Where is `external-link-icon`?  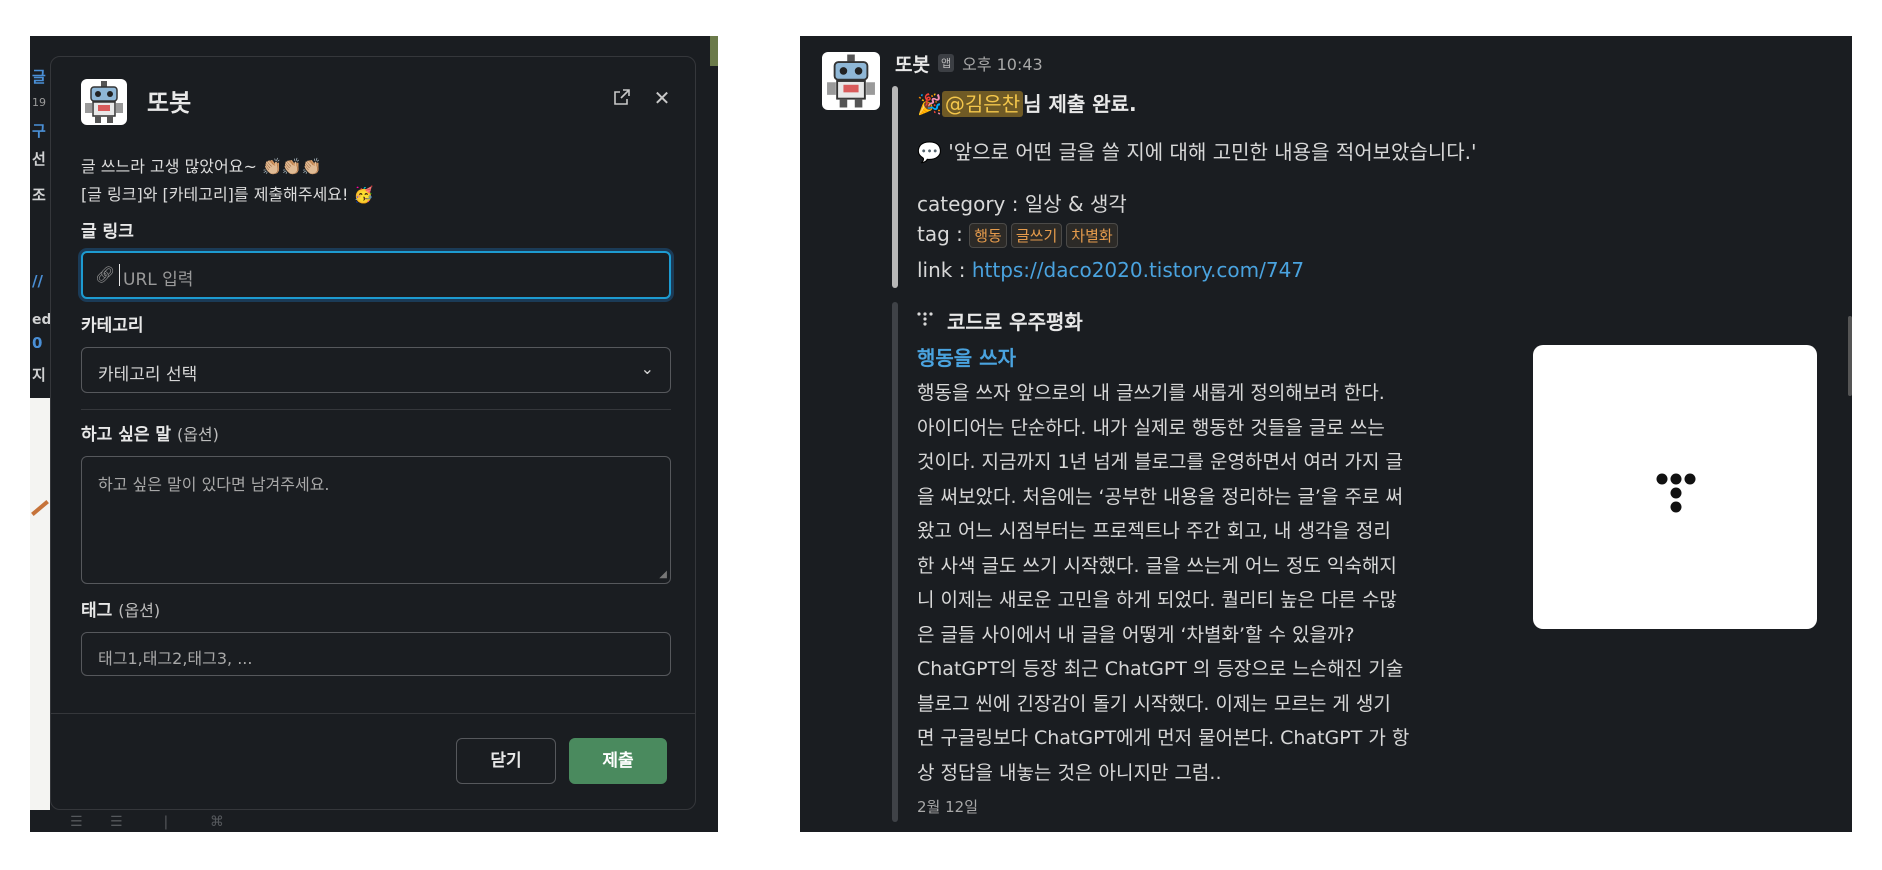
external-link-icon is located at coordinates (622, 98).